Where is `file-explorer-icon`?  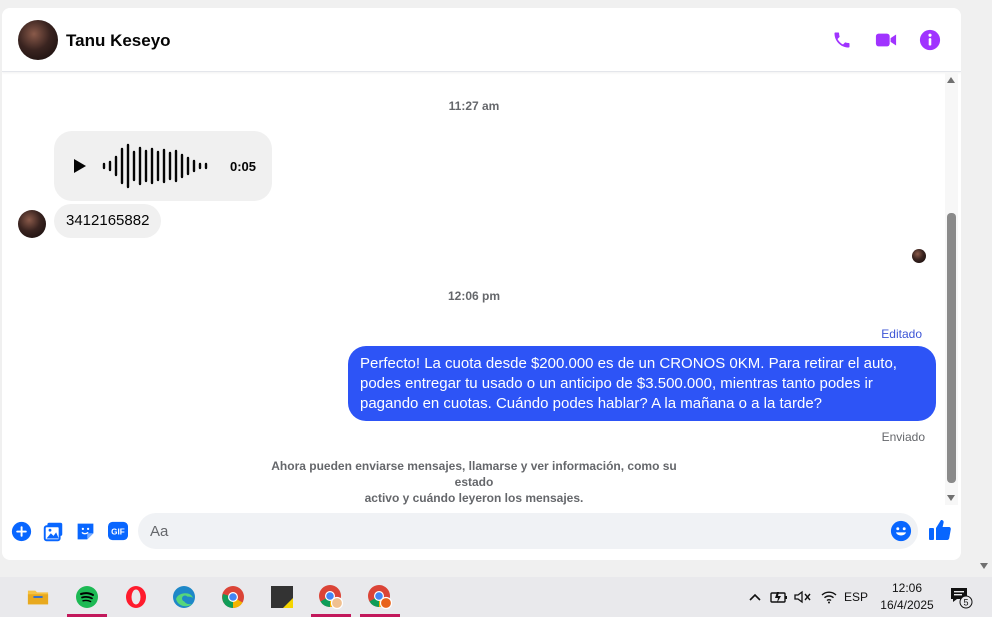 file-explorer-icon is located at coordinates (38, 597).